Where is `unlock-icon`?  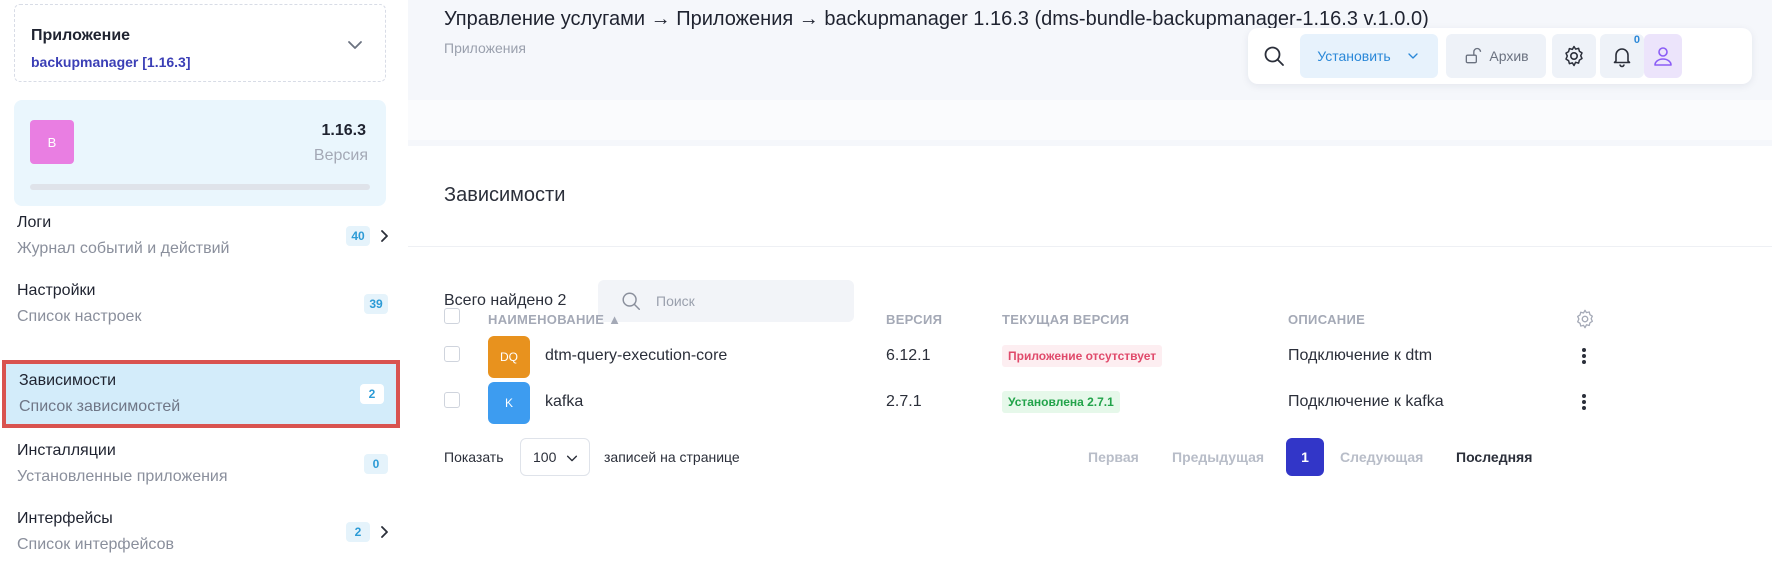
unlock-icon is located at coordinates (1474, 55).